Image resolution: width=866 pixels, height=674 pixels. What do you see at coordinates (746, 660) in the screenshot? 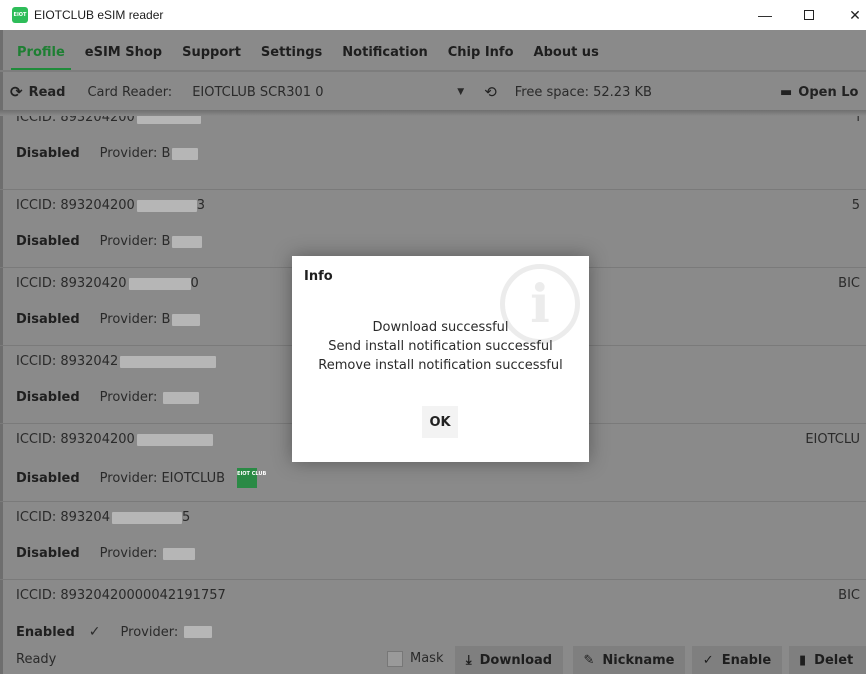
I see `enable-label: Enable` at bounding box center [746, 660].